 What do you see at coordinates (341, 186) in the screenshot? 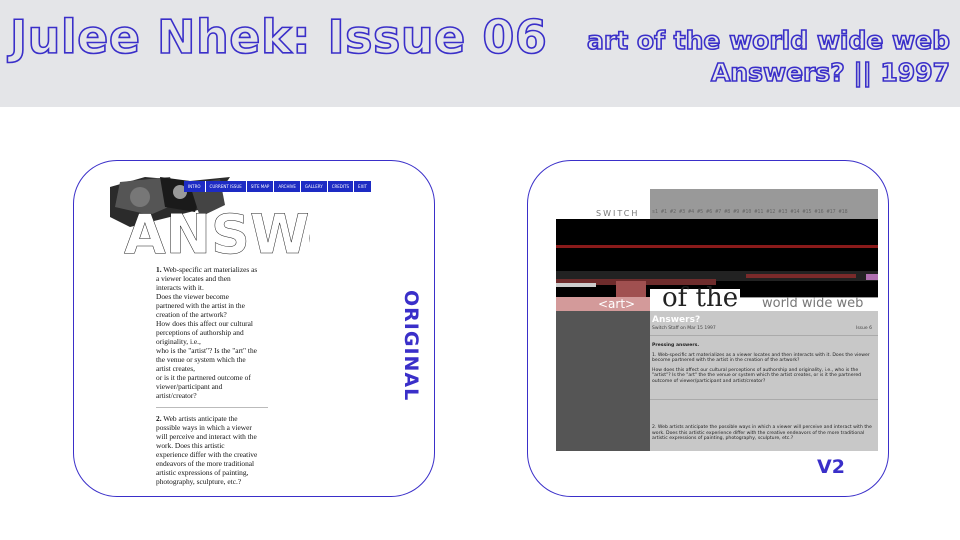
I see `nav-item-credits: CREDITS` at bounding box center [341, 186].